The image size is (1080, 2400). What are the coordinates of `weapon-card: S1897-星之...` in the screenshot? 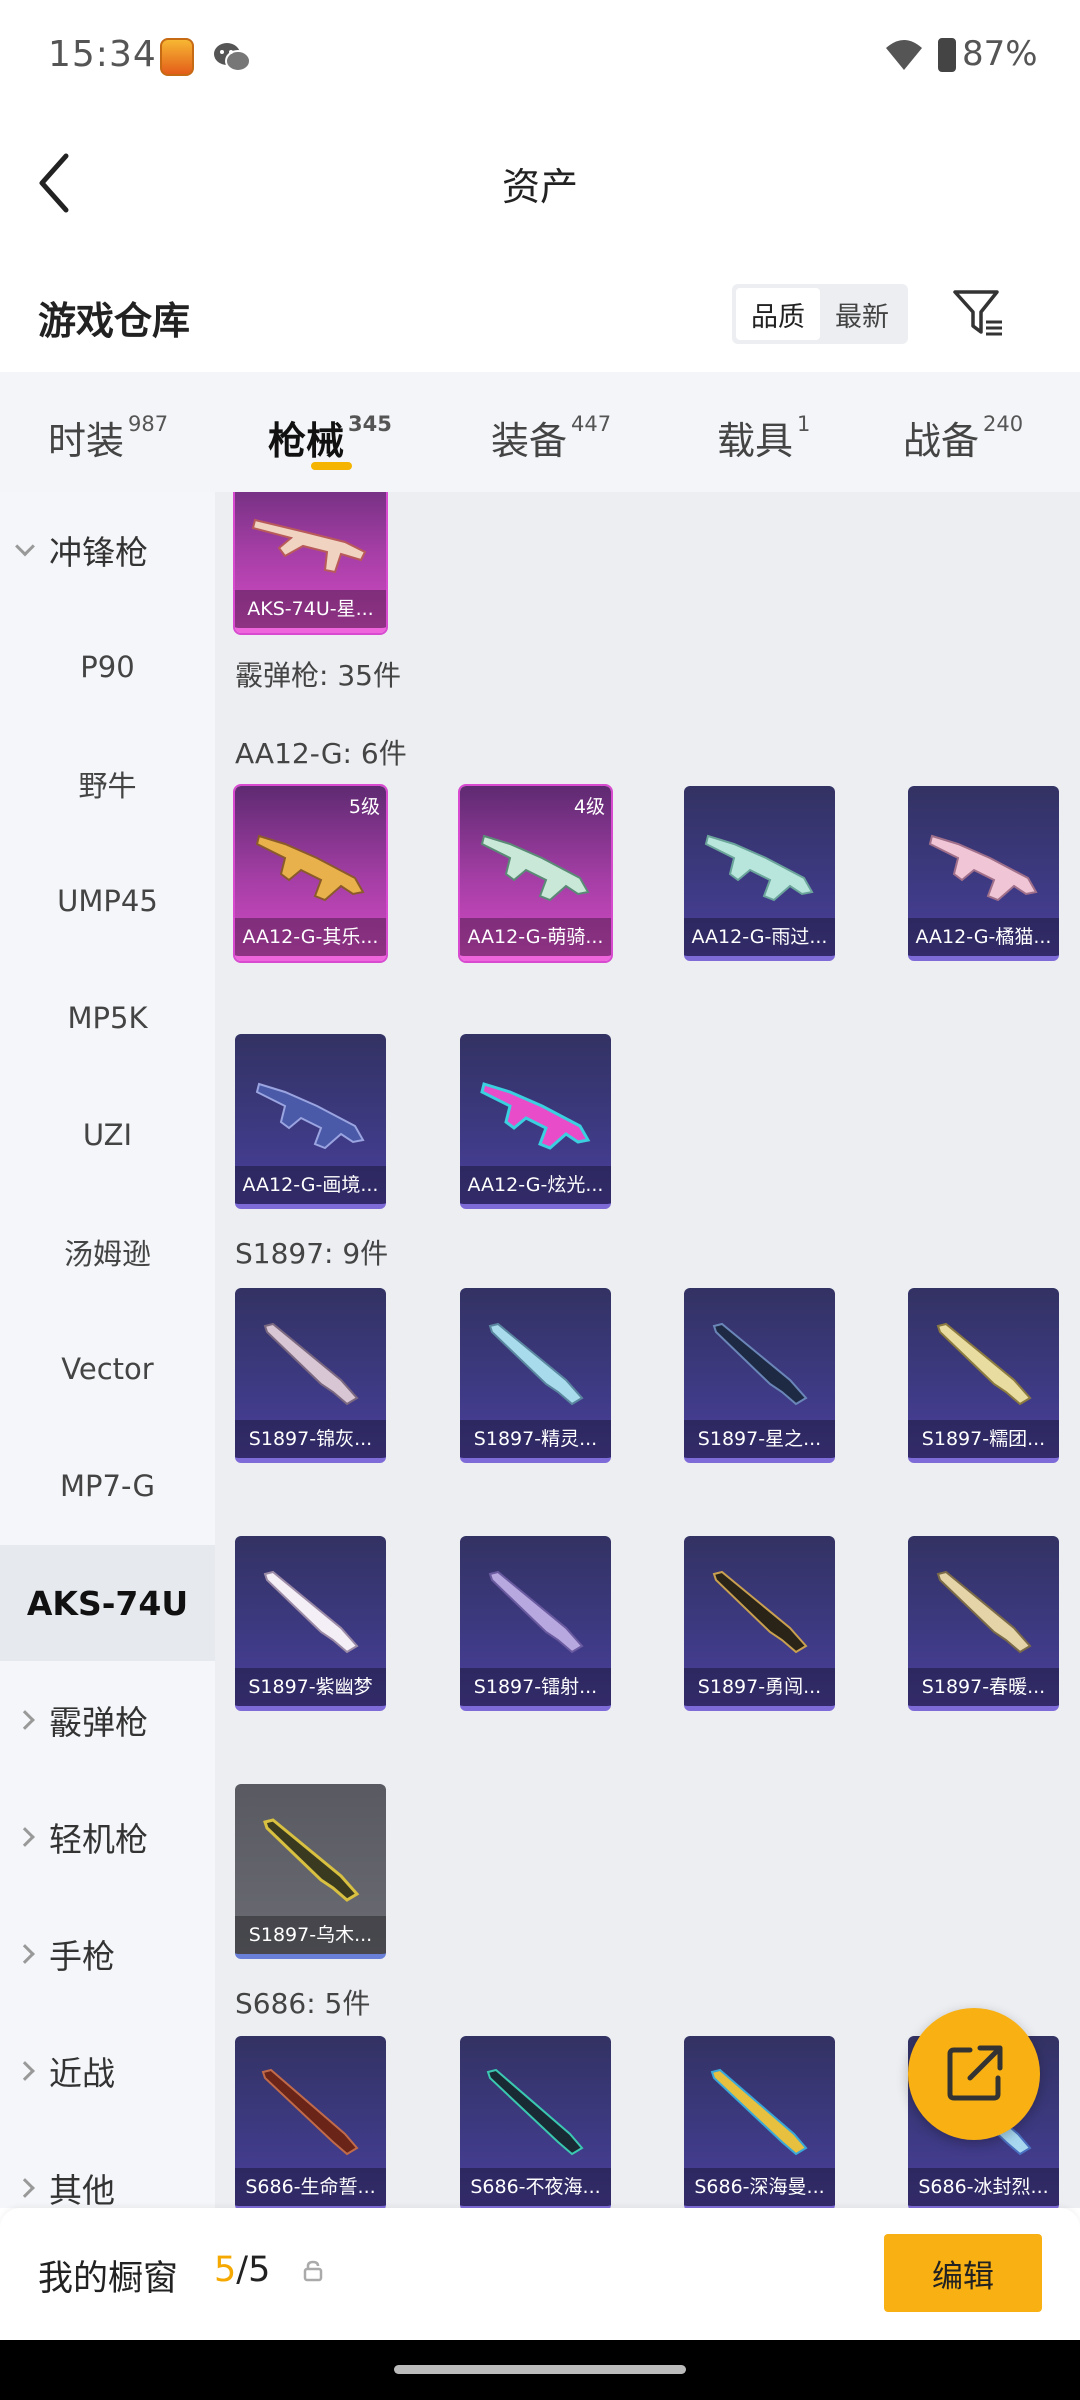 It's located at (759, 1375).